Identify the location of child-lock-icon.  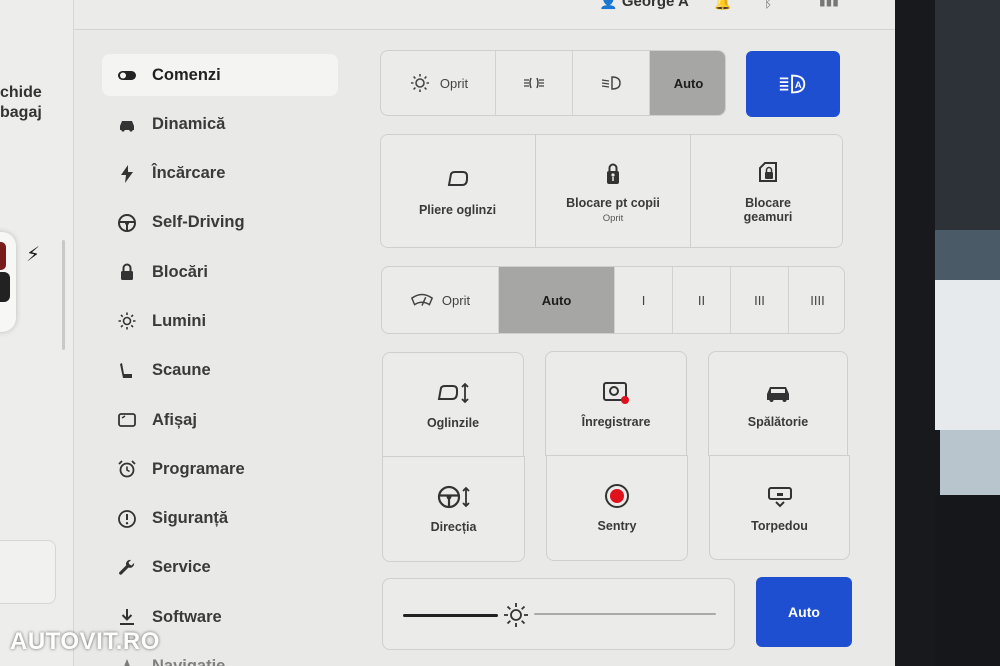
(613, 173).